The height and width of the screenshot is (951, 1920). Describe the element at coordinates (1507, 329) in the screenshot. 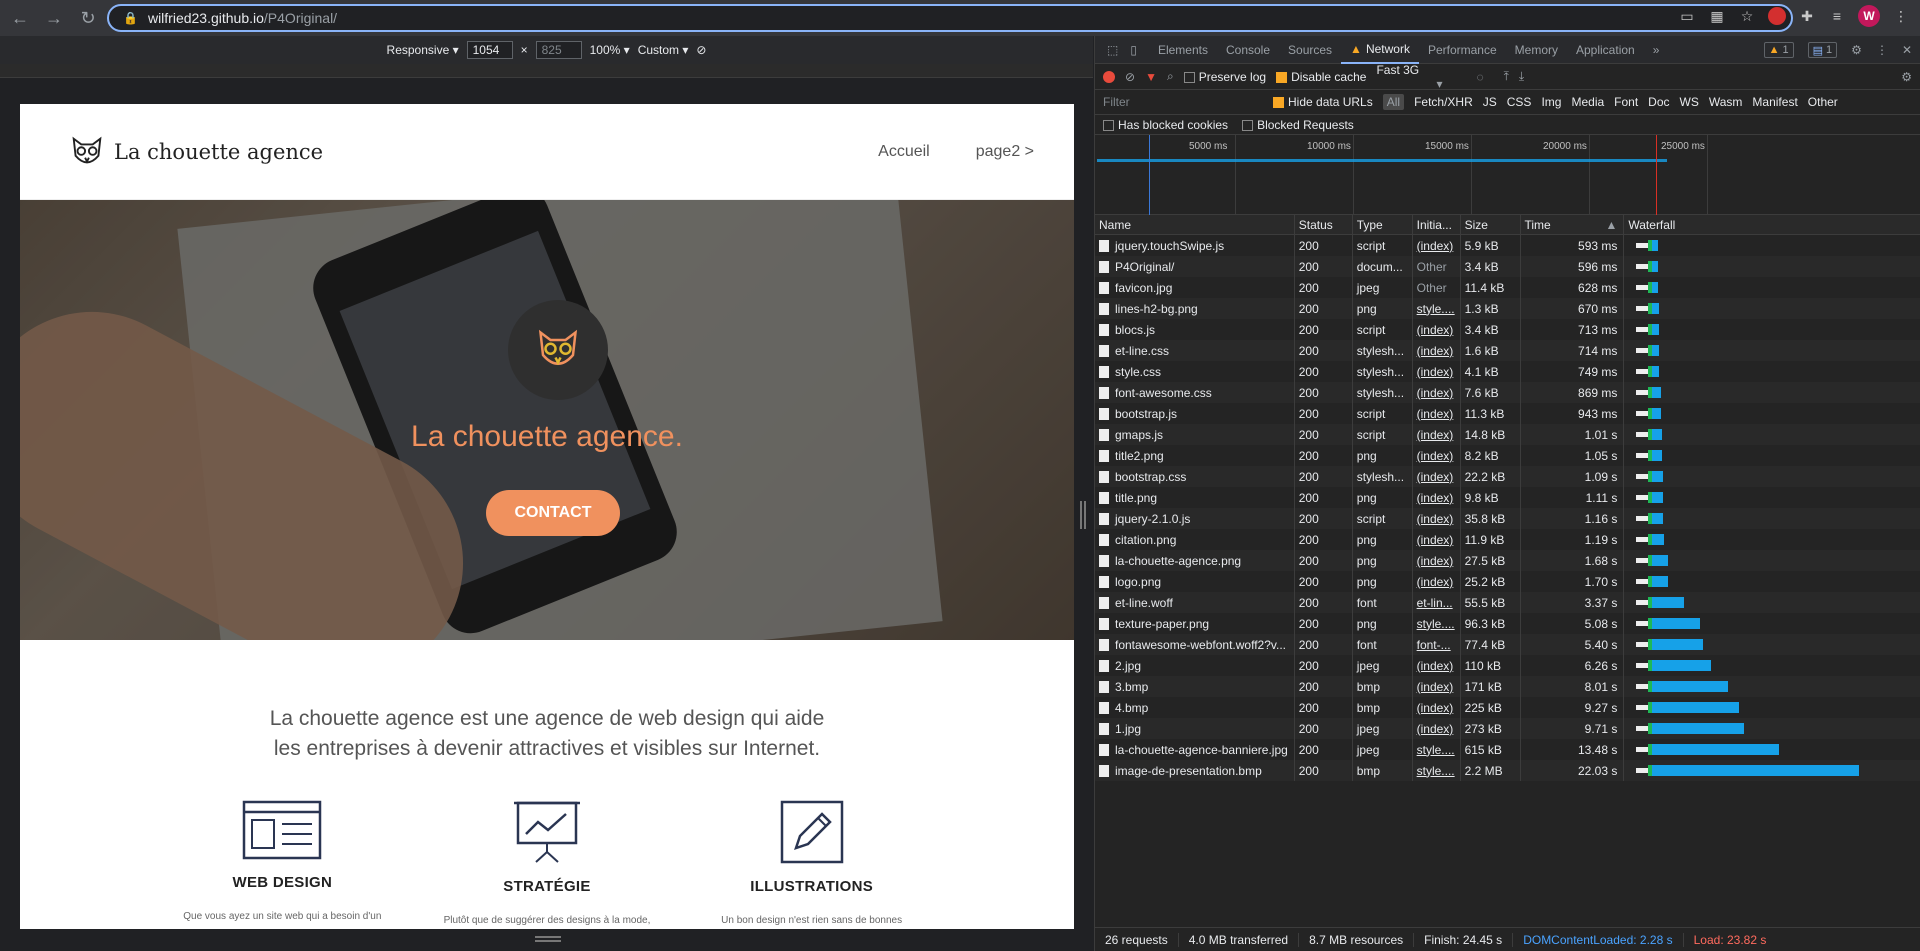

I see `request-row: blocs.js 200 script (index) 3.4 kB 713 ms` at that location.